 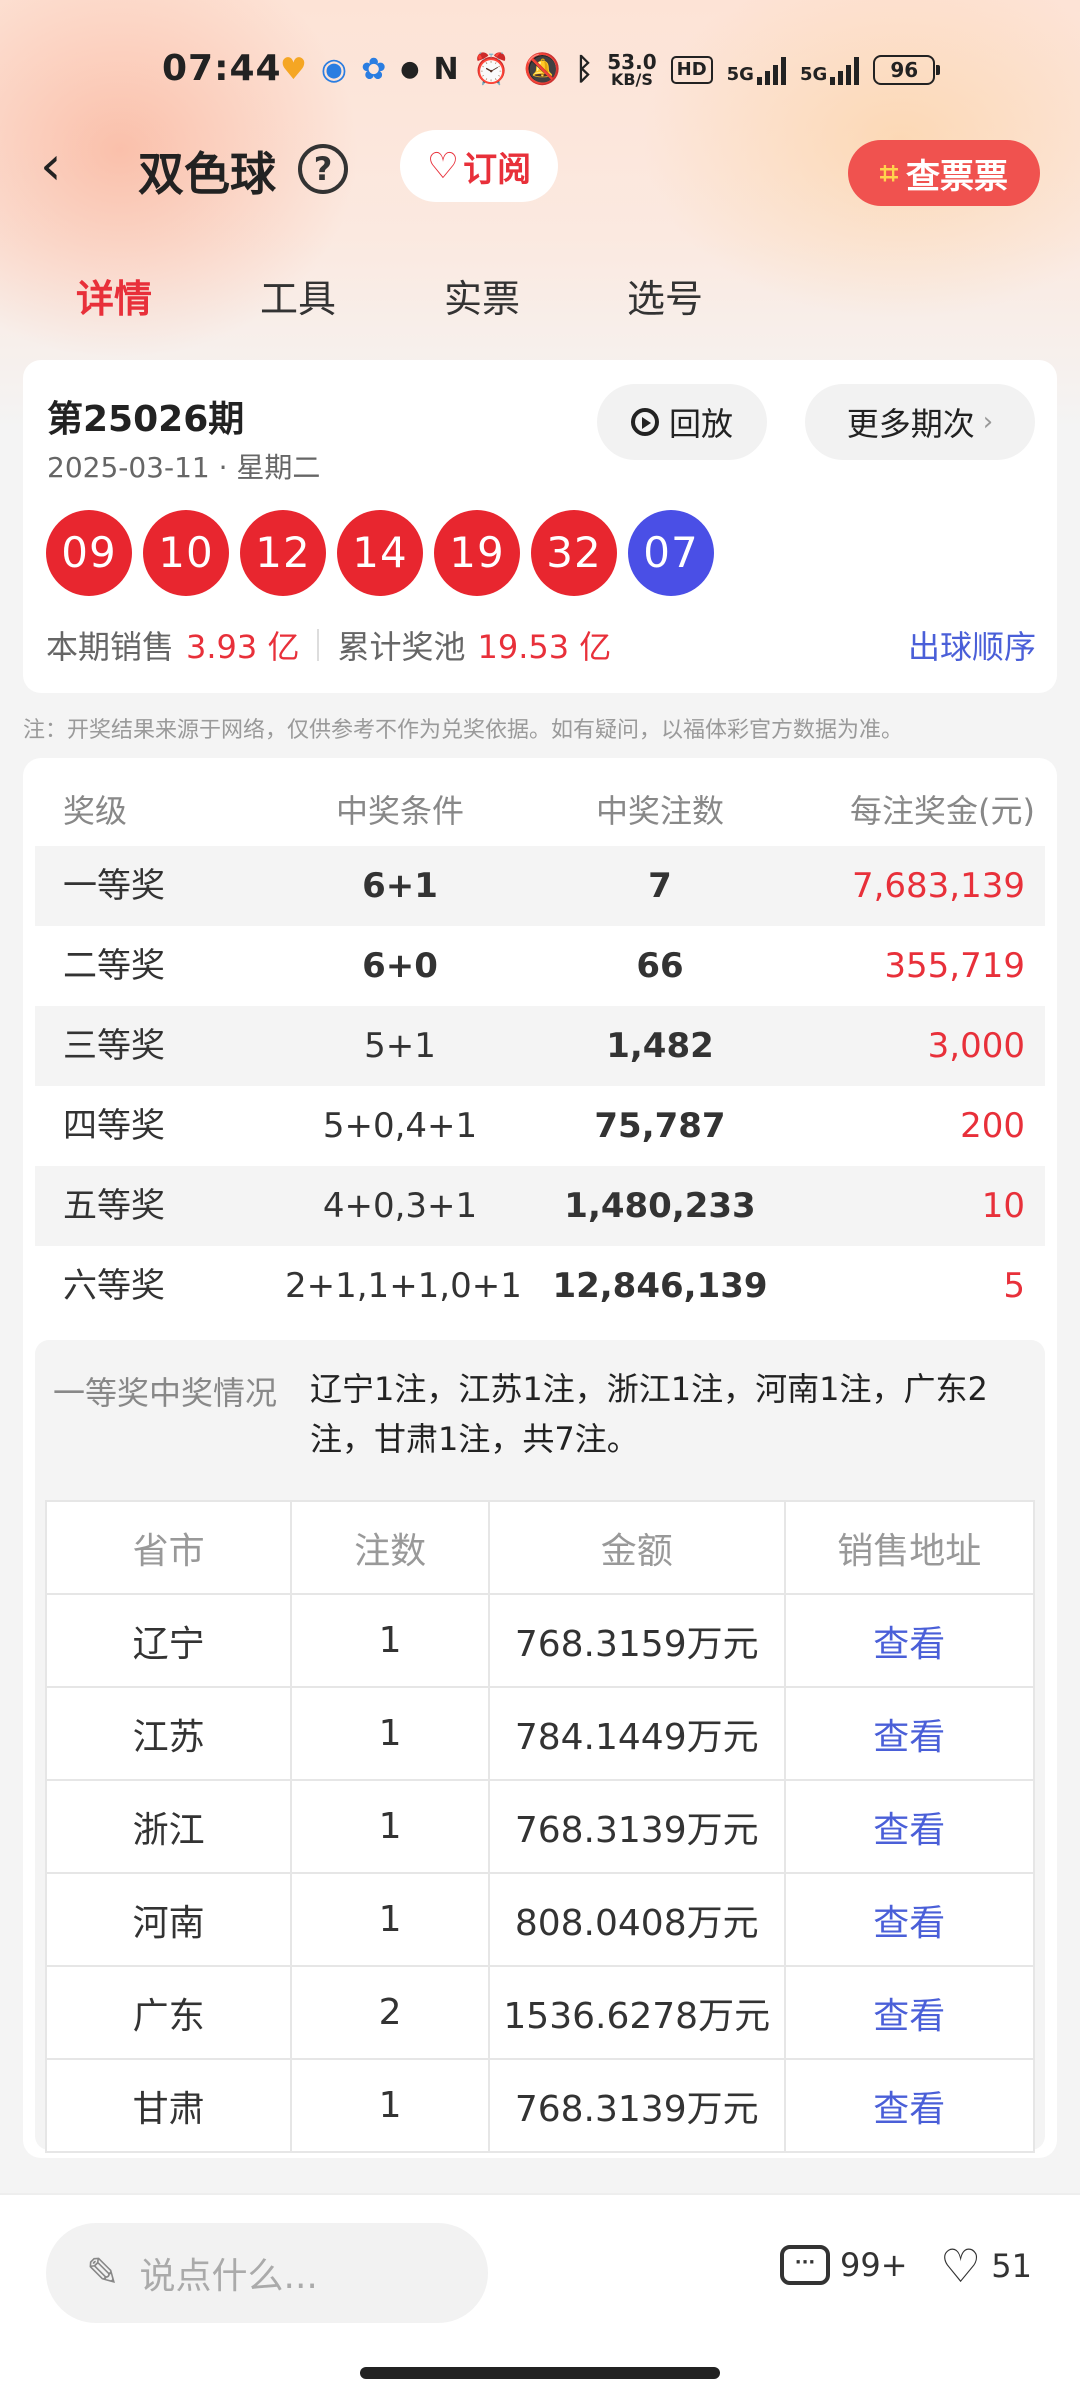 I want to click on subscribe-button: ♡ 订阅, so click(x=479, y=166).